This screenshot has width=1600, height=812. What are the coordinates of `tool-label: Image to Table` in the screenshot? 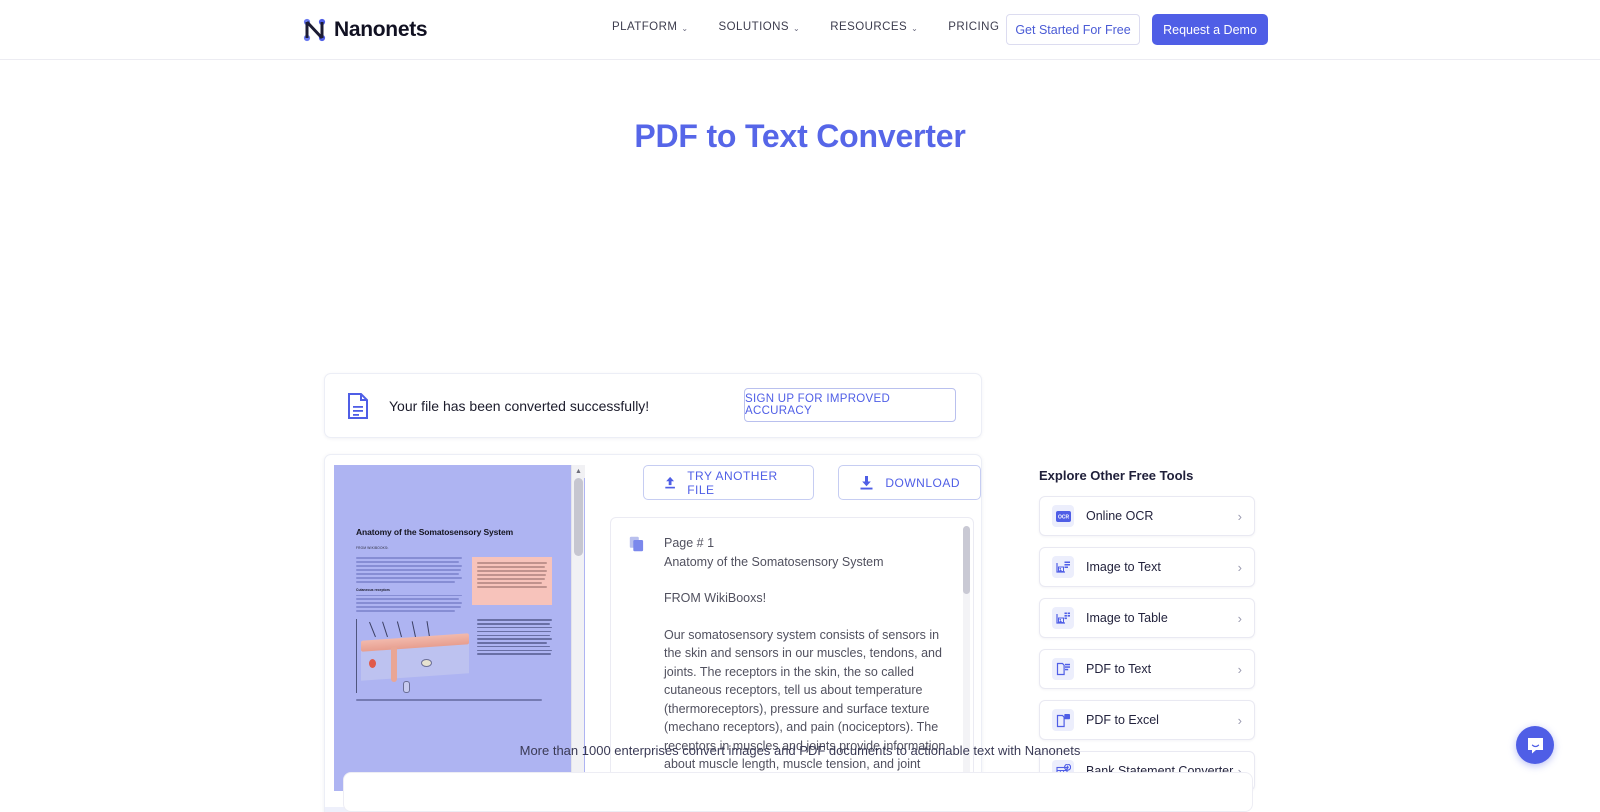 It's located at (1127, 618).